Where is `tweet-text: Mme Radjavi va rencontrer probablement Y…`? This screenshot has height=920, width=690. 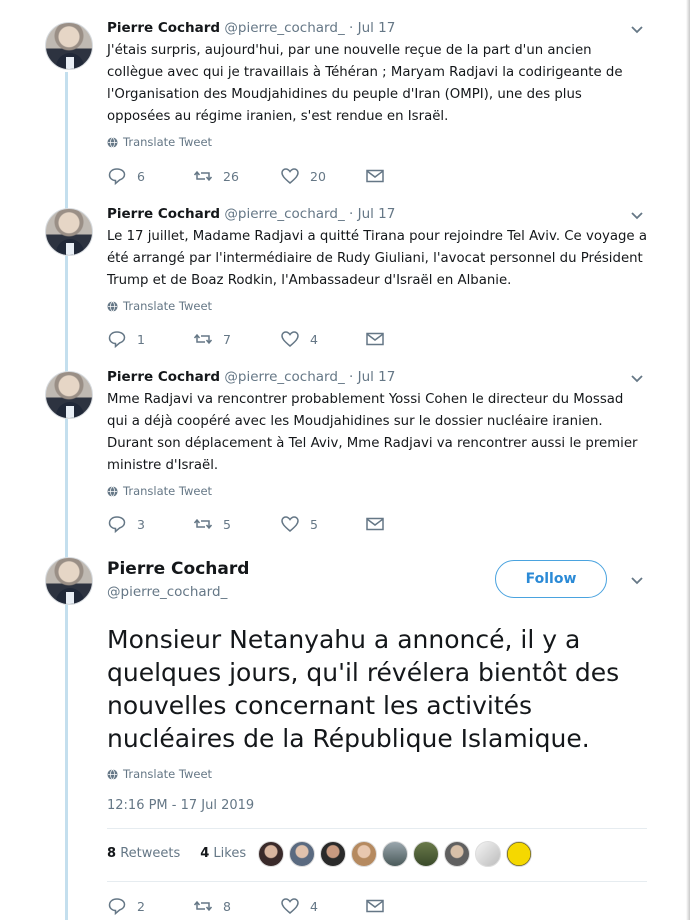 tweet-text: Mme Radjavi va rencontrer probablement Y… is located at coordinates (372, 432).